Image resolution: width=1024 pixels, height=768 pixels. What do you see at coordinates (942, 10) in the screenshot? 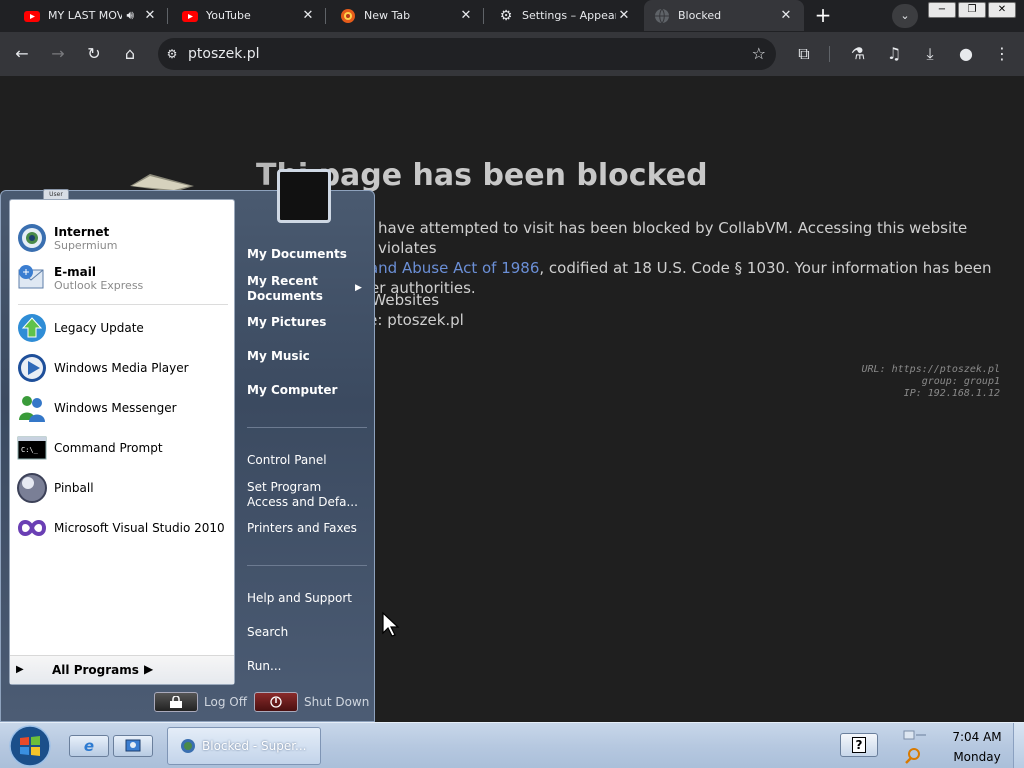
I see `minimize-button: −` at bounding box center [942, 10].